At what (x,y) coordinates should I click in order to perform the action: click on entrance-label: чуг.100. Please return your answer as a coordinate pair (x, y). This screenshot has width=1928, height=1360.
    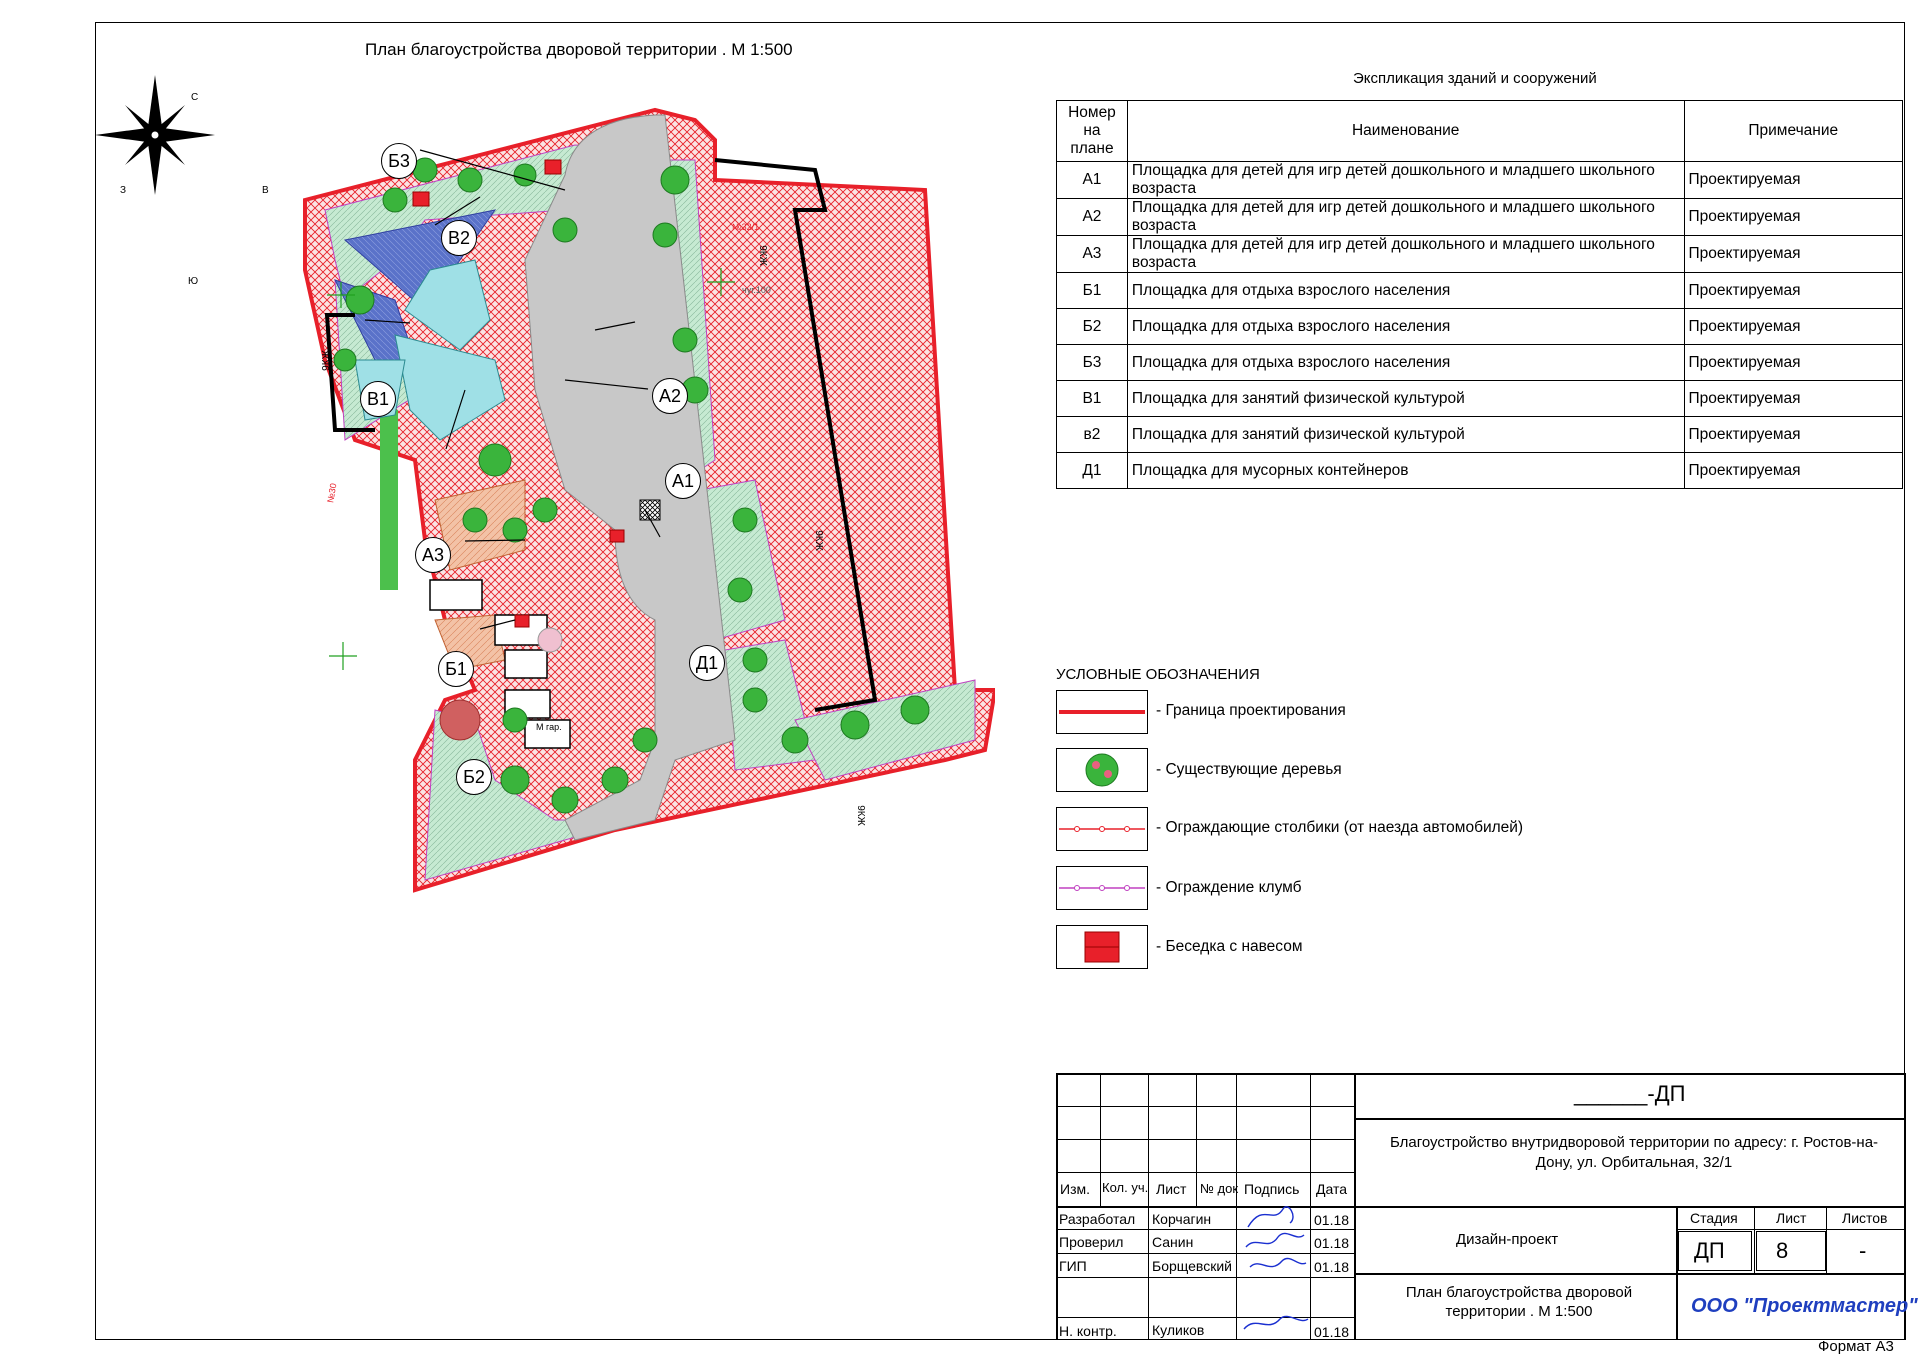
    Looking at the image, I should click on (756, 290).